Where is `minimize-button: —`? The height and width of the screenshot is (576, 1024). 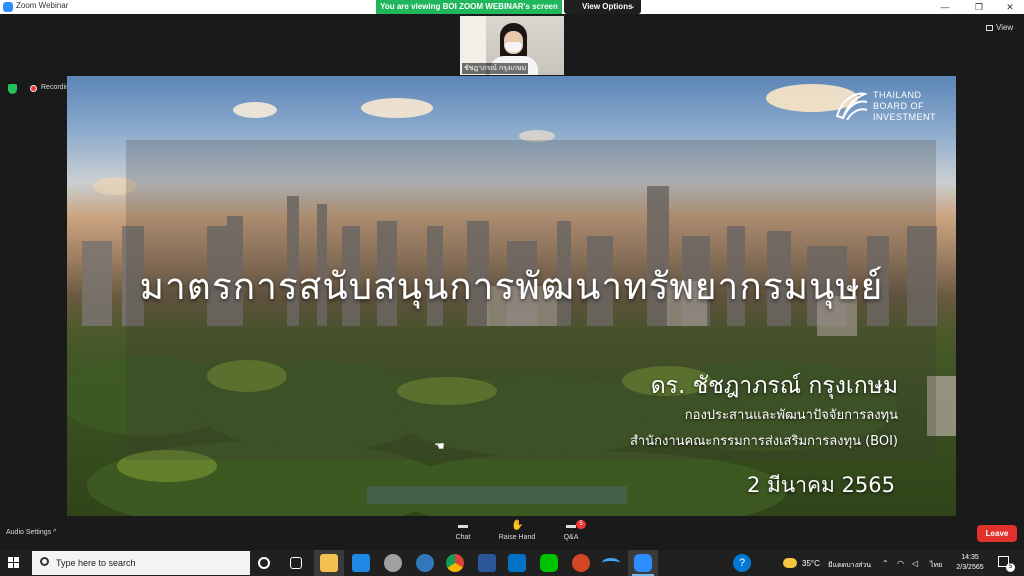 minimize-button: — is located at coordinates (945, 7).